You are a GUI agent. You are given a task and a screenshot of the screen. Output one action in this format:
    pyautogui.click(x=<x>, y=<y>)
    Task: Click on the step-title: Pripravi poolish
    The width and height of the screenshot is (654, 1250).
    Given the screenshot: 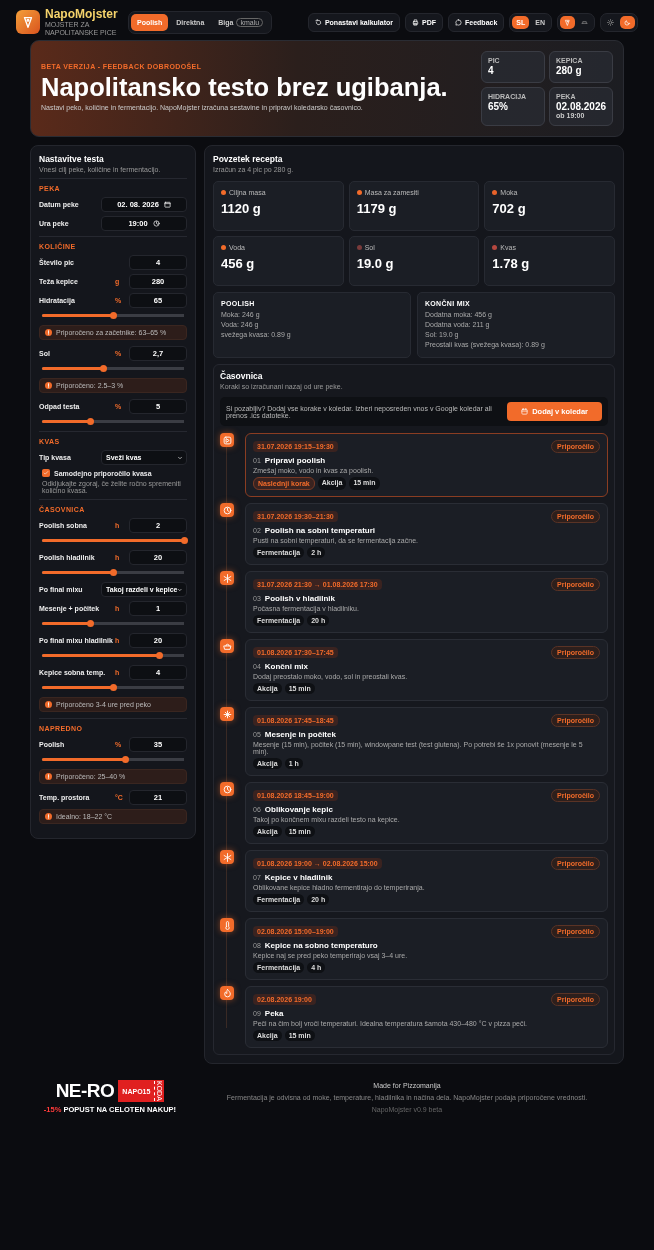 What is the action you would take?
    pyautogui.click(x=295, y=460)
    